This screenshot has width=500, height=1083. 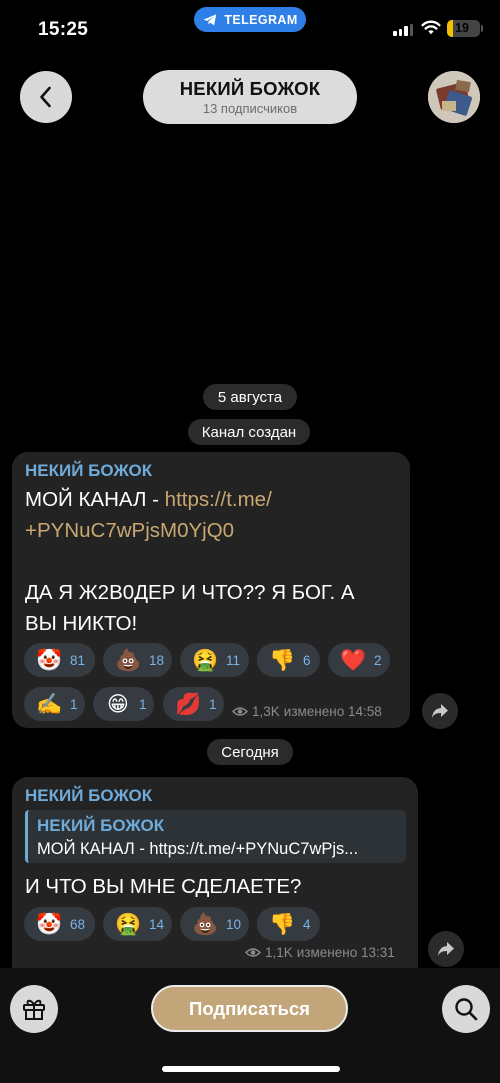 I want to click on channel-title: НЕКИЙ БОЖОК, so click(x=250, y=88).